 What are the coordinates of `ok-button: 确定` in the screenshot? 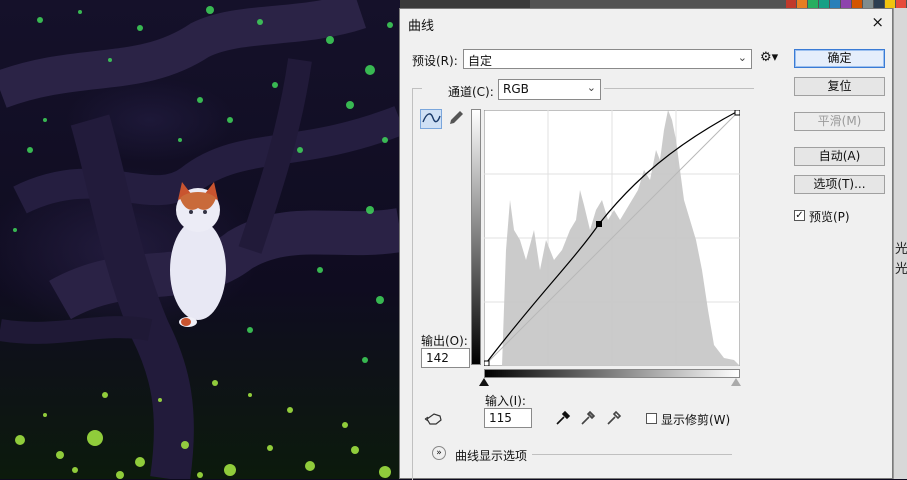 It's located at (839, 58).